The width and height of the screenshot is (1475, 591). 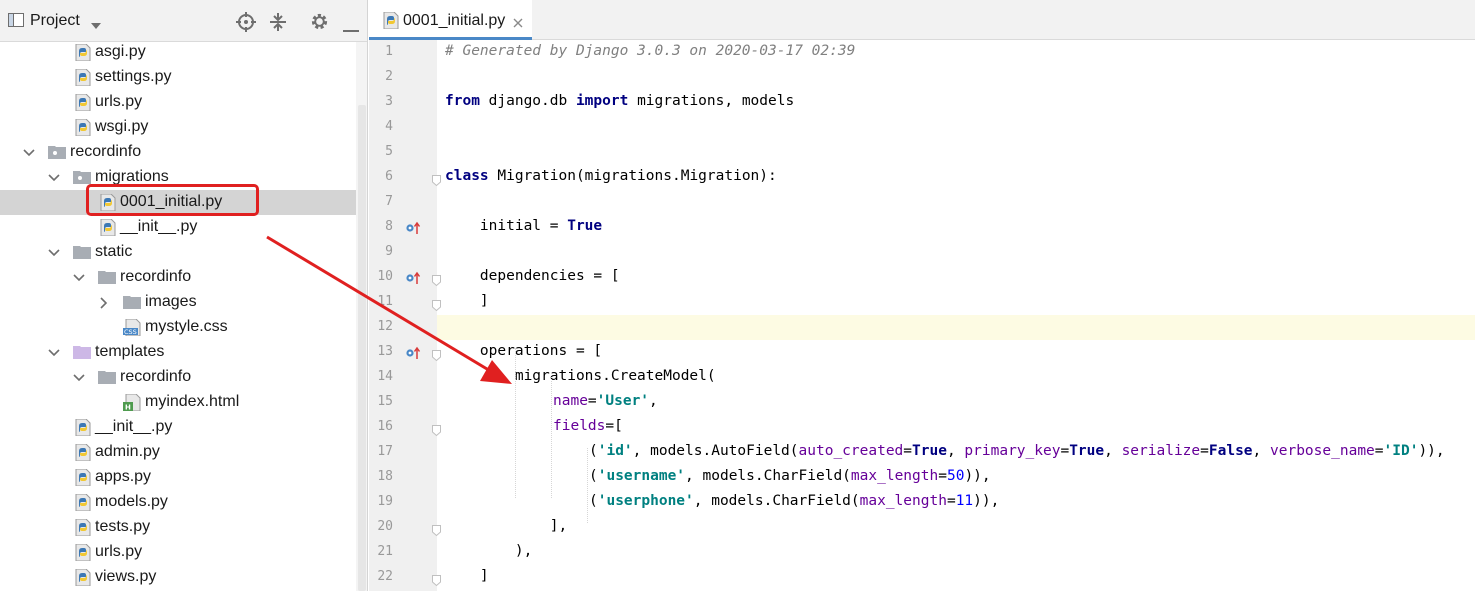 I want to click on code-token: max_length, so click(x=903, y=501).